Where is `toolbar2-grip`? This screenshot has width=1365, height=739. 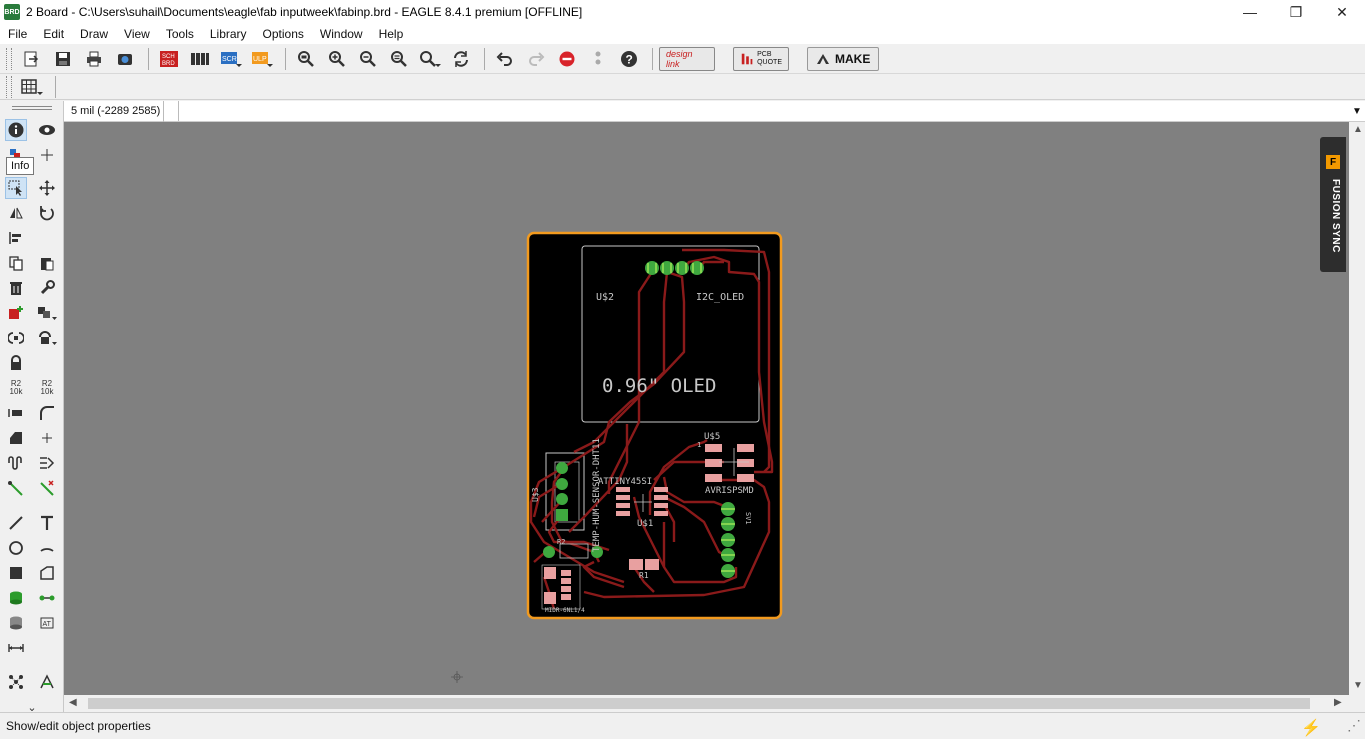
toolbar2-grip is located at coordinates (9, 86).